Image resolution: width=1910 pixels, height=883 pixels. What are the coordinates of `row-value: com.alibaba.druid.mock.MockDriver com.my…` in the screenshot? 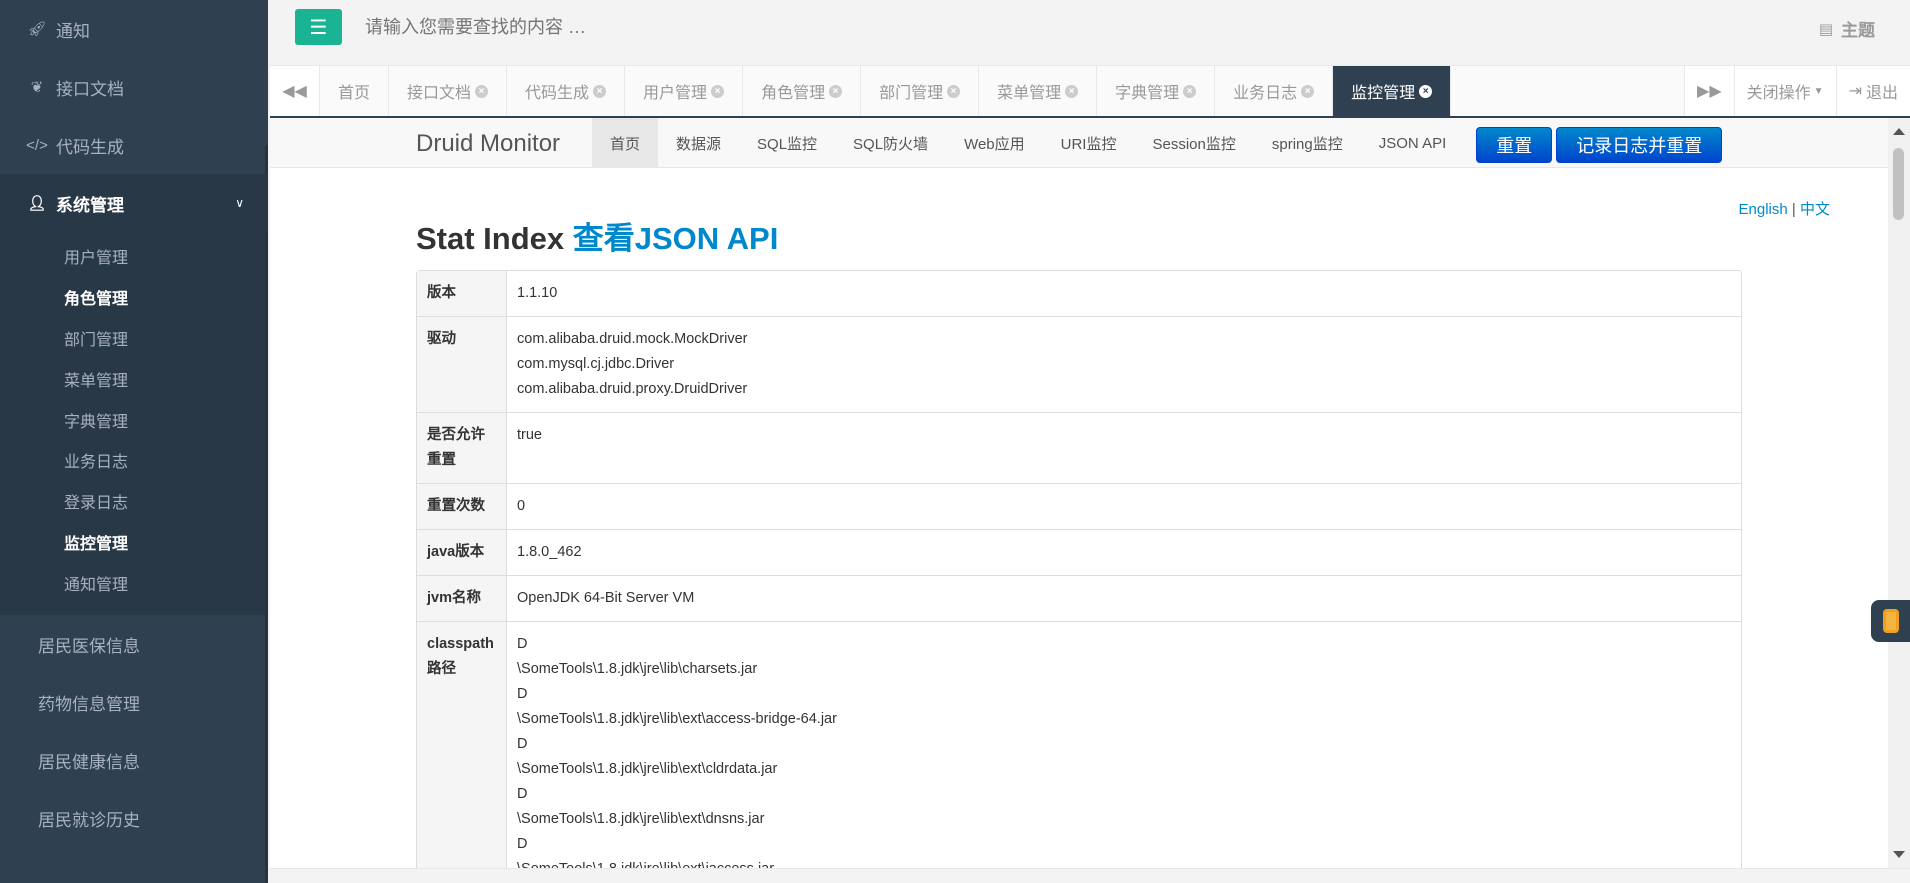 It's located at (1124, 364).